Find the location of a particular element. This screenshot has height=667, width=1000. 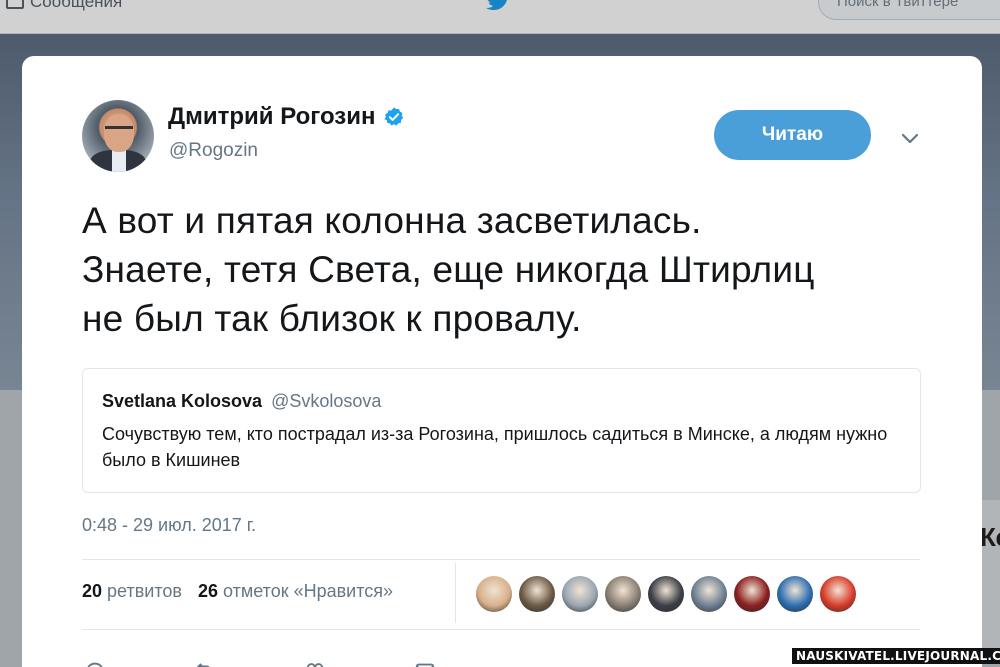

likes-stat: 26 отметок «Нравится» is located at coordinates (295, 591).